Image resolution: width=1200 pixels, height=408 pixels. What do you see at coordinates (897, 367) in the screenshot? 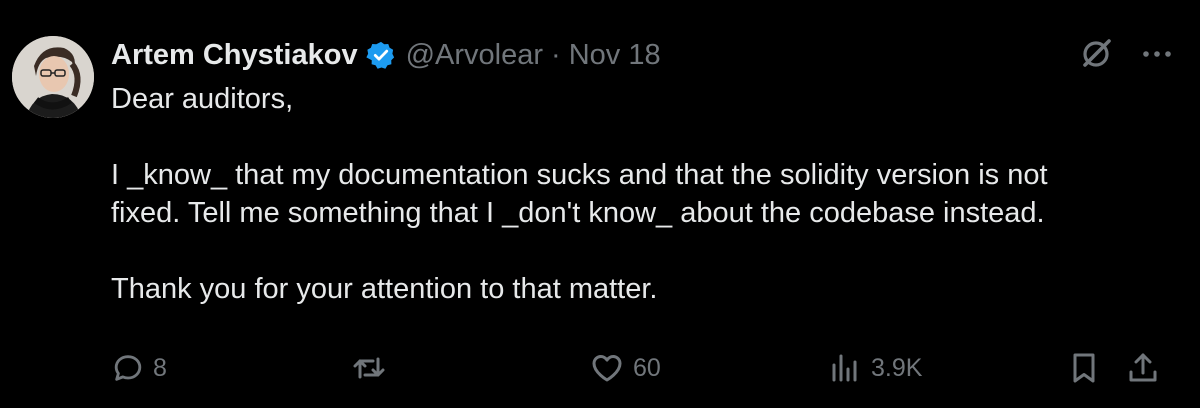
I see `views-count: 3.9K` at bounding box center [897, 367].